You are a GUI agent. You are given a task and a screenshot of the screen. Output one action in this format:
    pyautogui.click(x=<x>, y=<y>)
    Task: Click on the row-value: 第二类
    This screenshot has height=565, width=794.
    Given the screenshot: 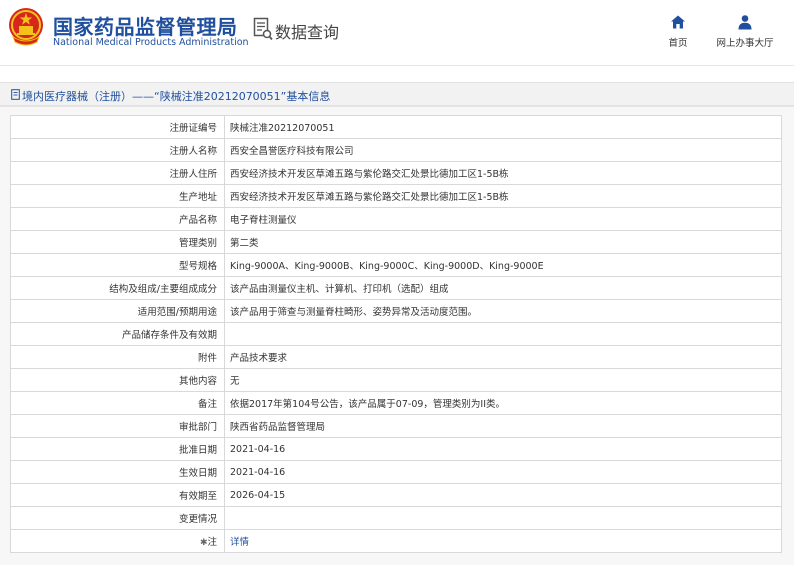 What is the action you would take?
    pyautogui.click(x=503, y=242)
    